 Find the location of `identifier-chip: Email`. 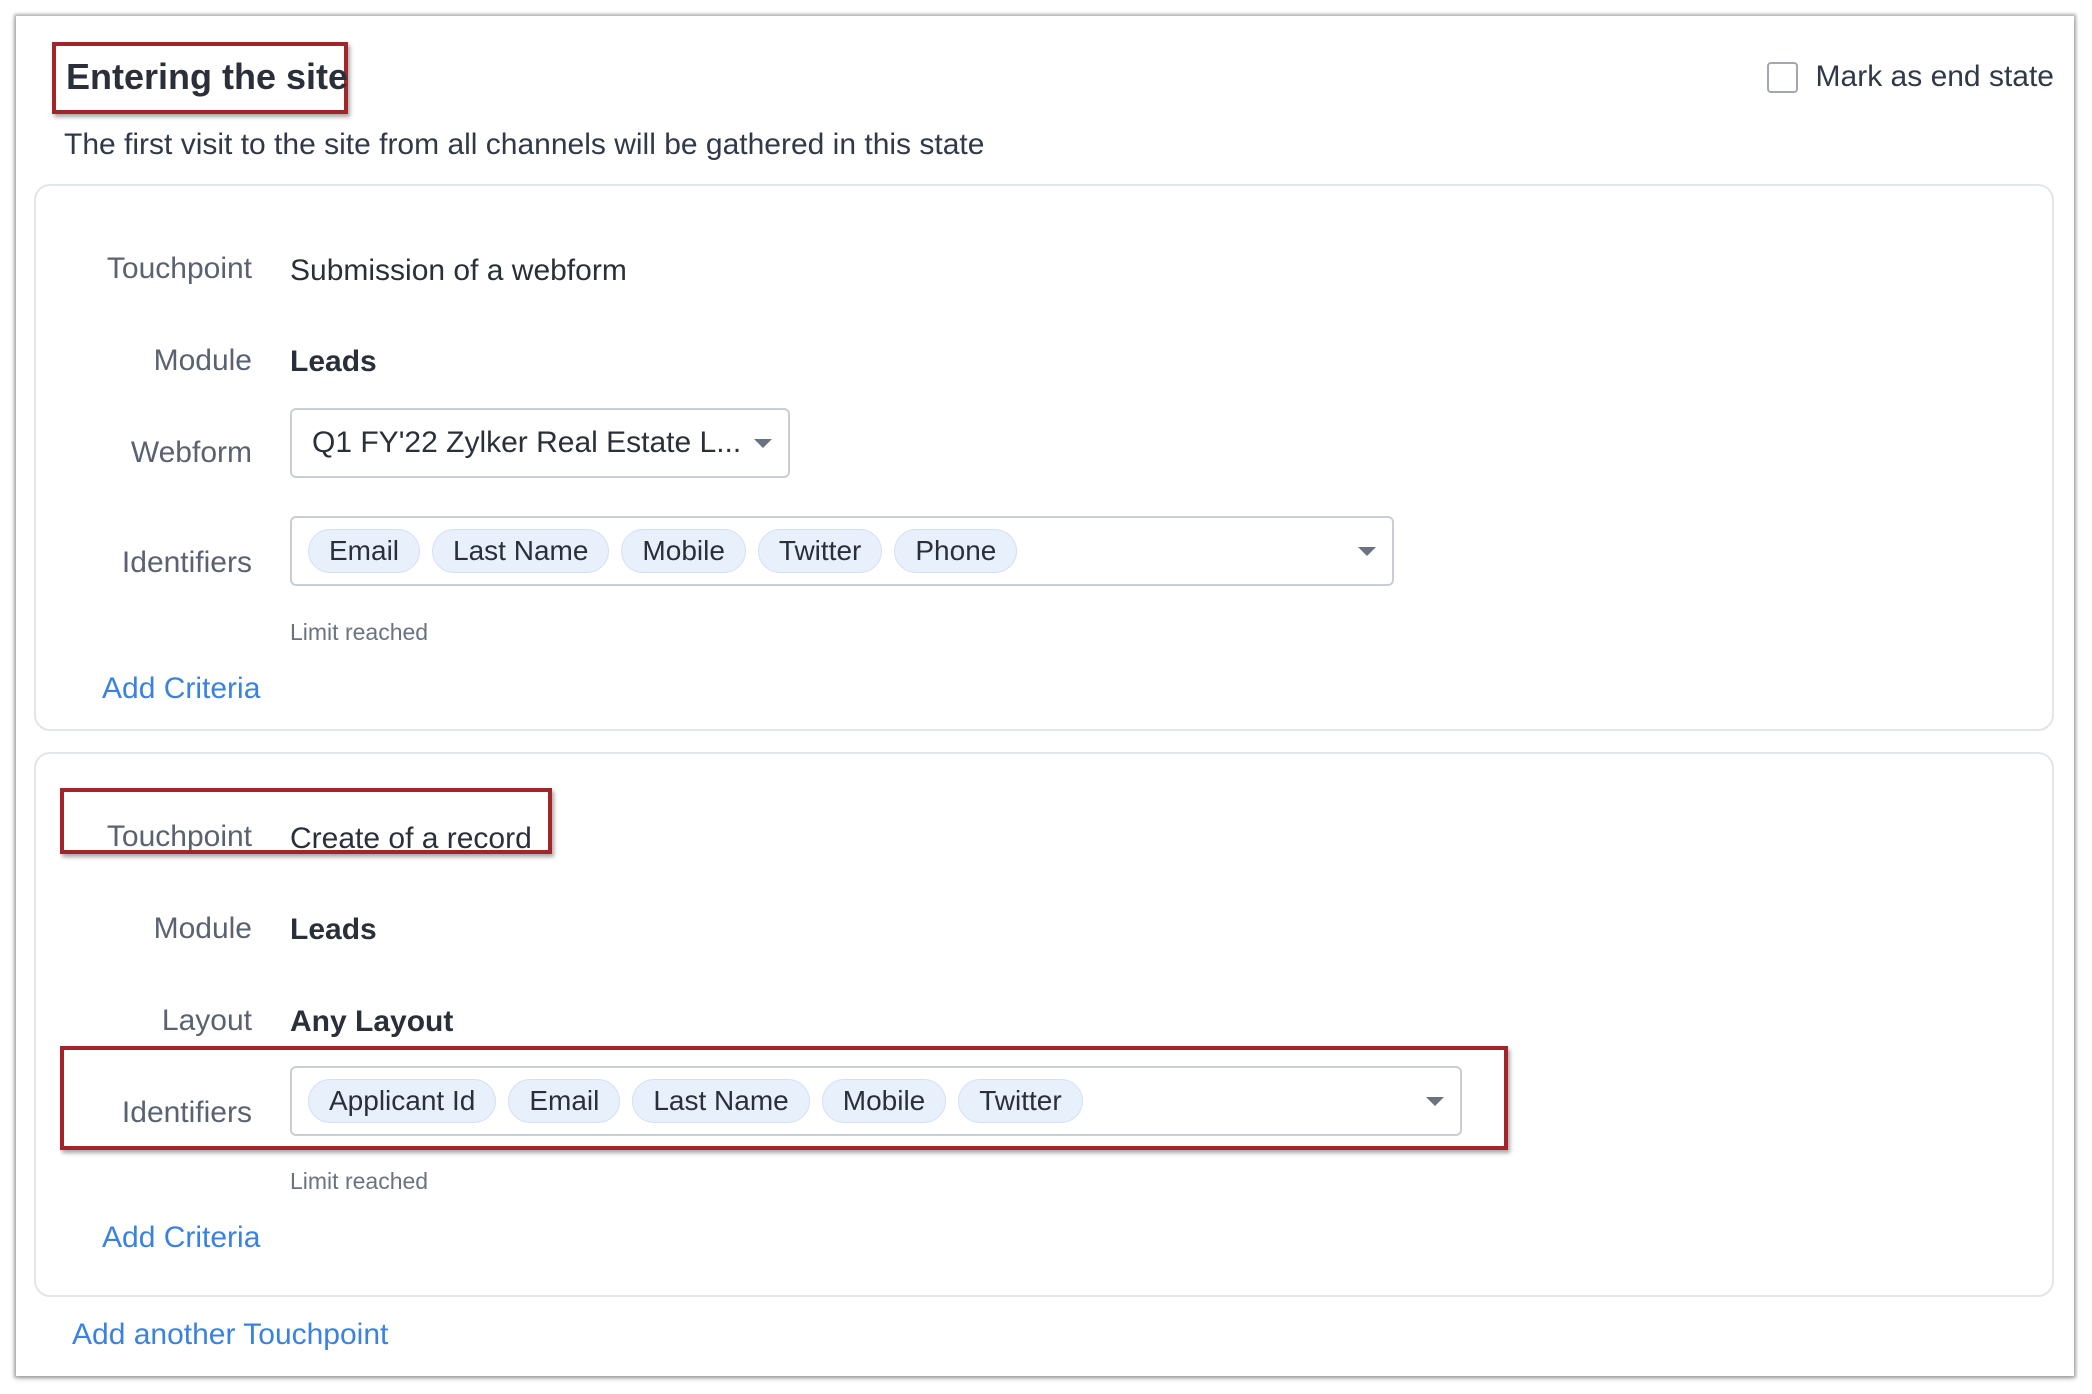

identifier-chip: Email is located at coordinates (364, 551).